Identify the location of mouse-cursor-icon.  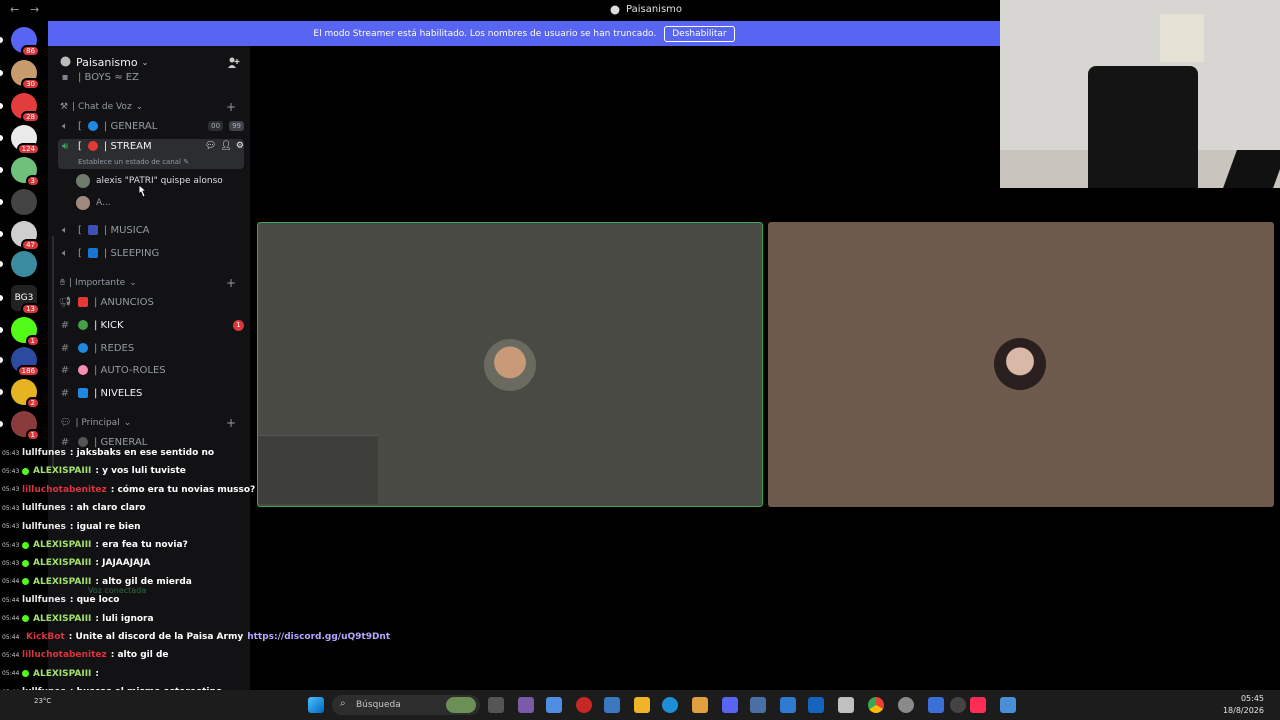
(143, 191).